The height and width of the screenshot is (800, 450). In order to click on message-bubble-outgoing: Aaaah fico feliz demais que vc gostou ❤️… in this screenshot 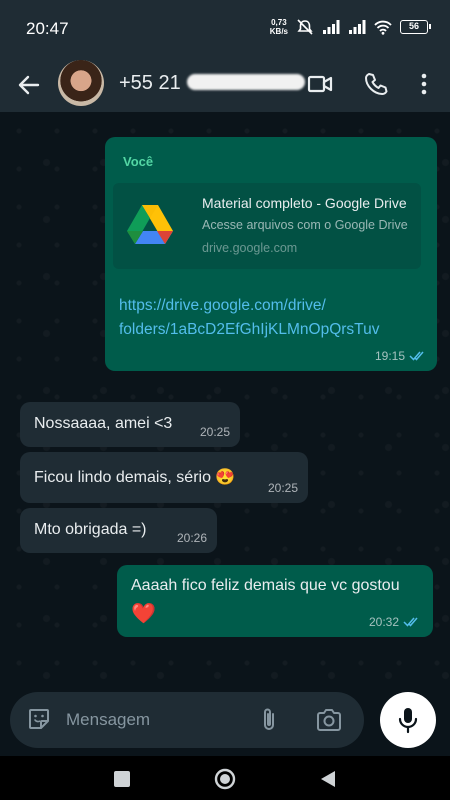, I will do `click(275, 601)`.